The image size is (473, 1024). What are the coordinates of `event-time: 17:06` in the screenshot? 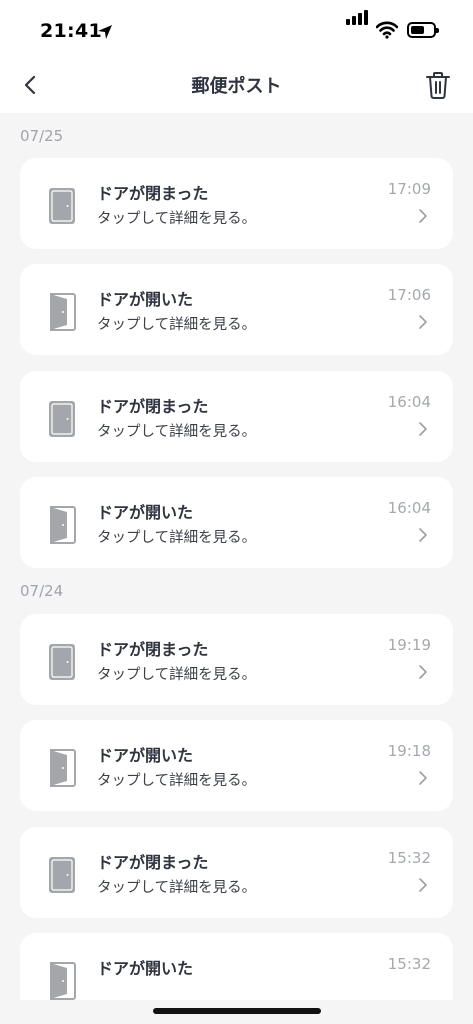 It's located at (409, 295).